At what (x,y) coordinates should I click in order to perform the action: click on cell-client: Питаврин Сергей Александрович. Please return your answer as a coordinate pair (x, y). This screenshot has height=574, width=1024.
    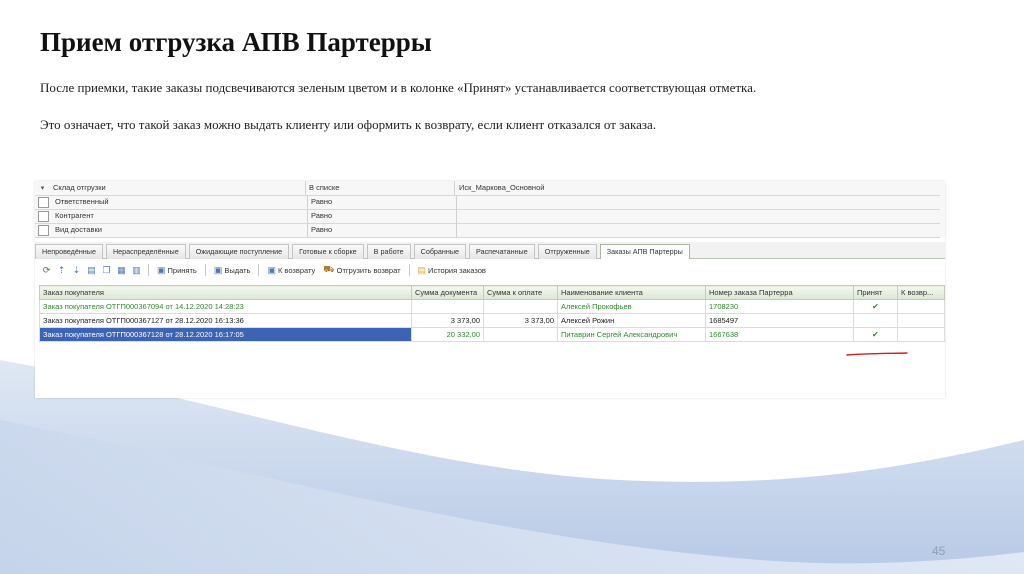
    Looking at the image, I should click on (631, 334).